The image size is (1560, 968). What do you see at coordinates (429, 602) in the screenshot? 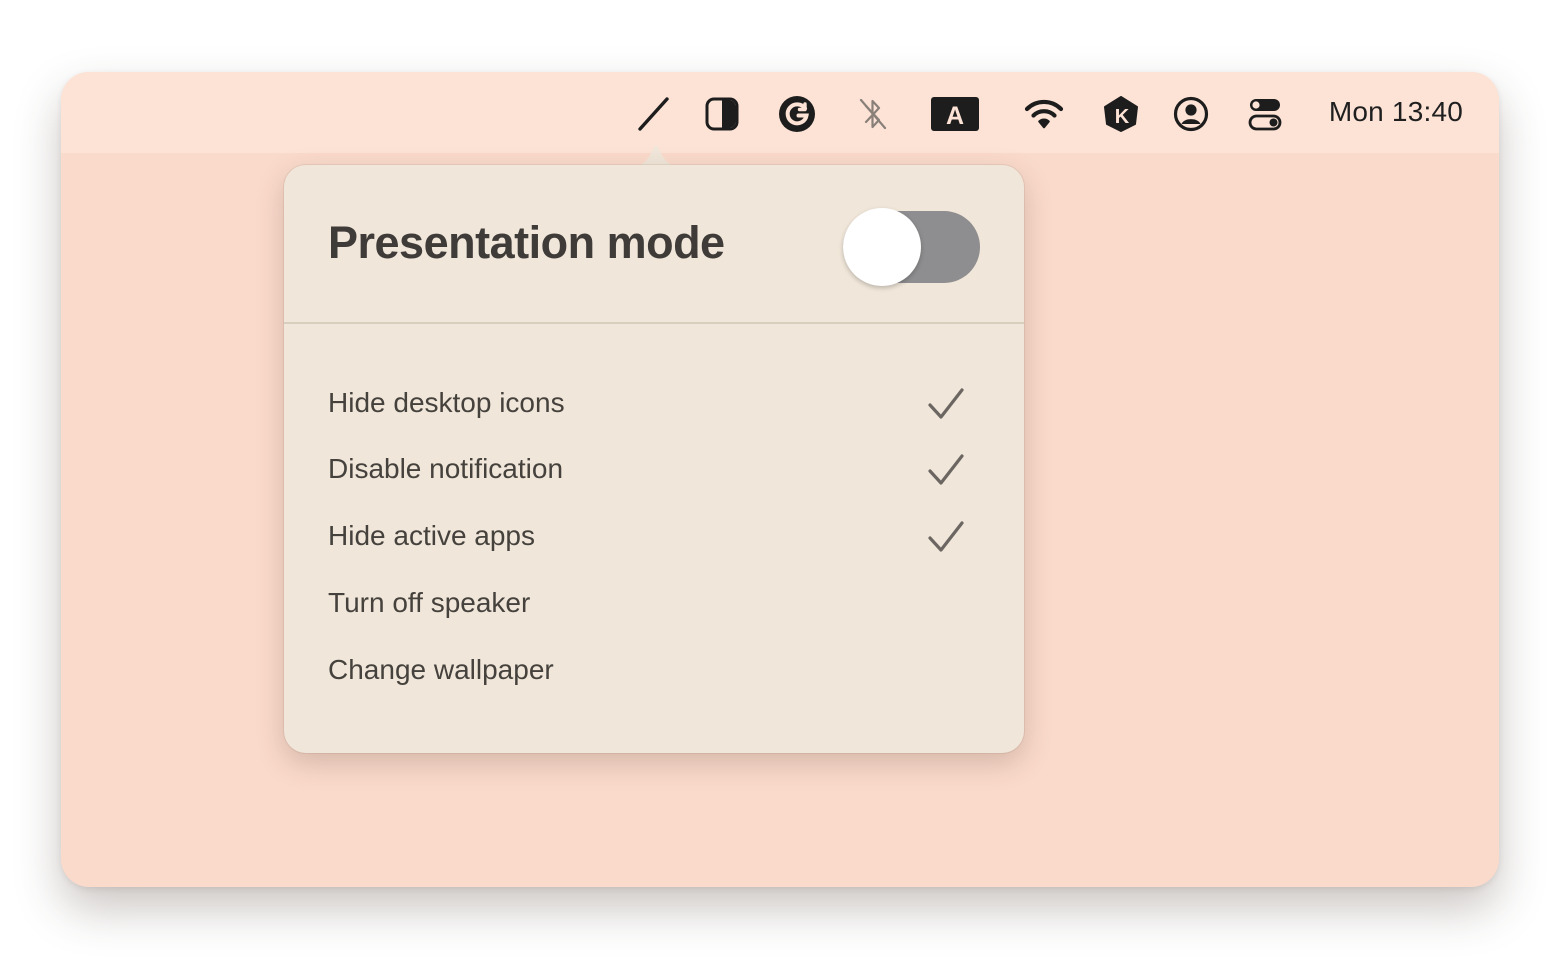
I see `option-label: Turn off speaker` at bounding box center [429, 602].